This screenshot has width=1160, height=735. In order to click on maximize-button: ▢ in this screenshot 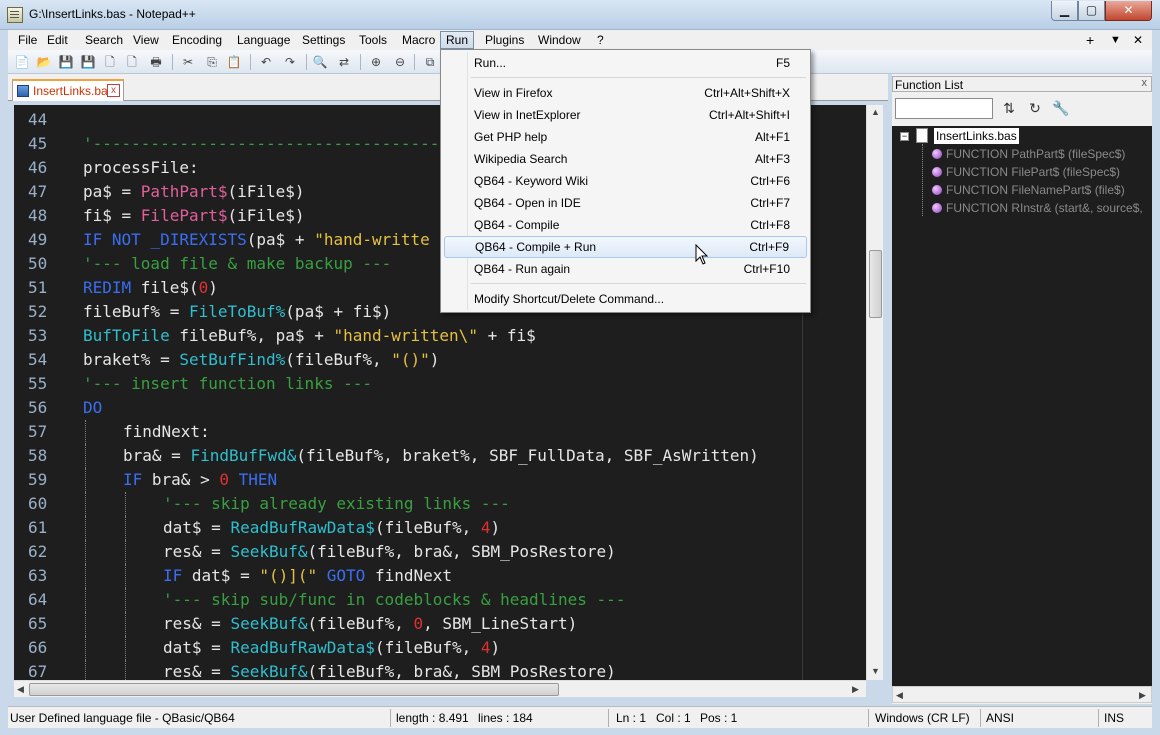, I will do `click(1091, 11)`.